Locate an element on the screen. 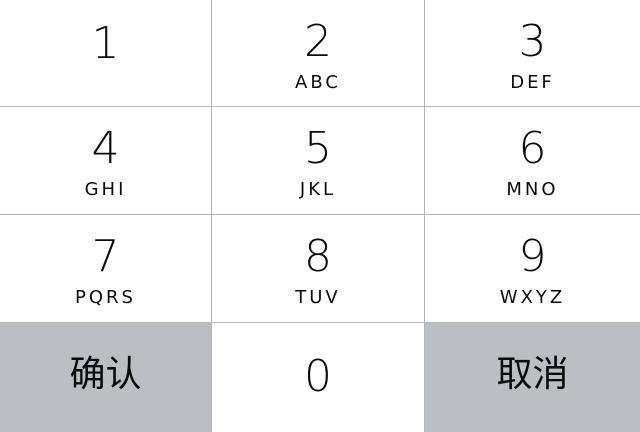 The image size is (640, 432). key-digit: 6 is located at coordinates (532, 148).